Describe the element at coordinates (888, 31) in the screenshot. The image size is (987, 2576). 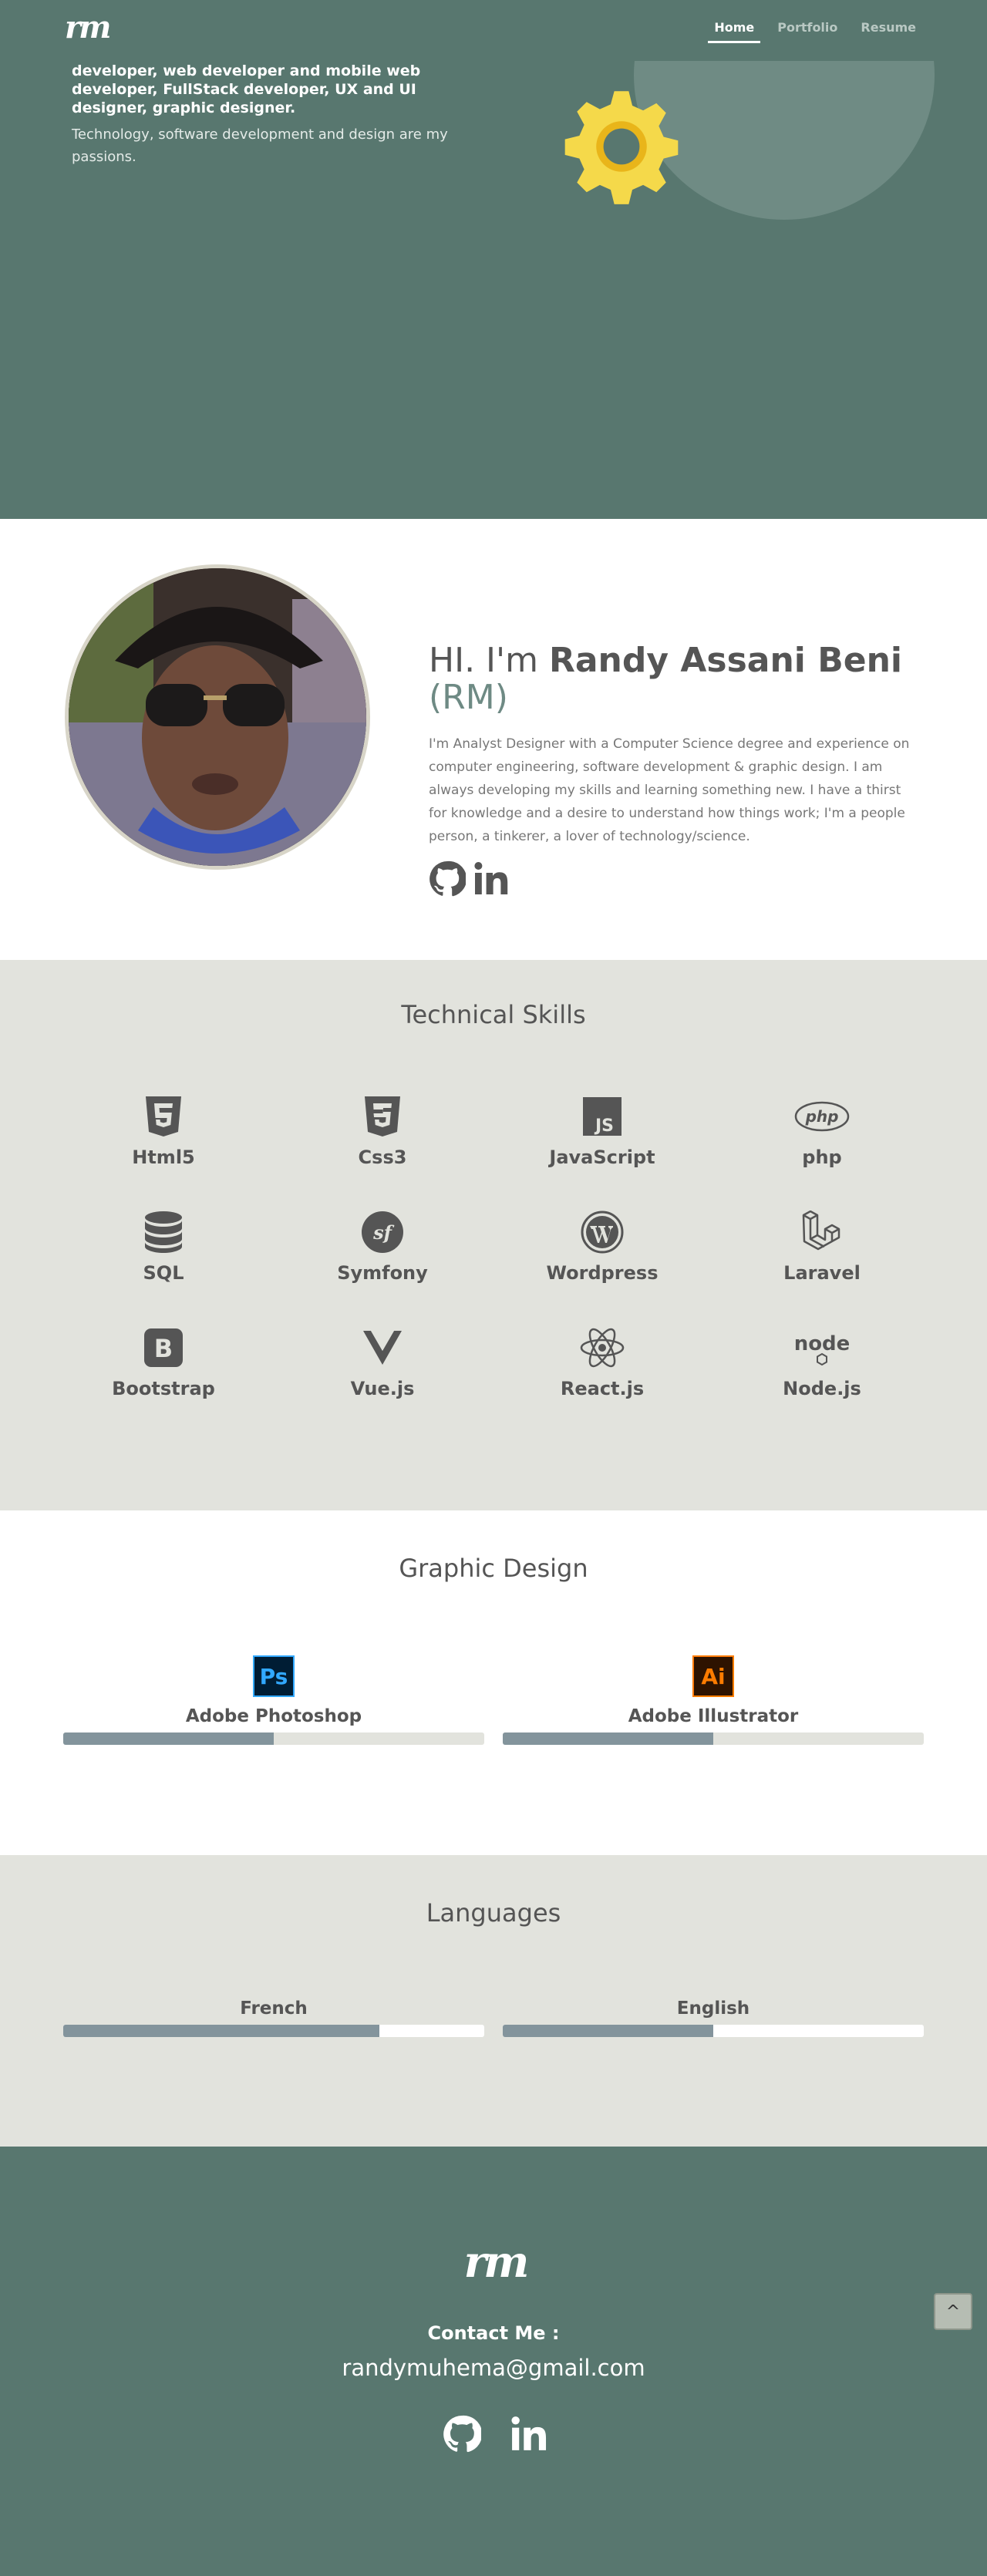
I see `nav-resume: Resume` at that location.